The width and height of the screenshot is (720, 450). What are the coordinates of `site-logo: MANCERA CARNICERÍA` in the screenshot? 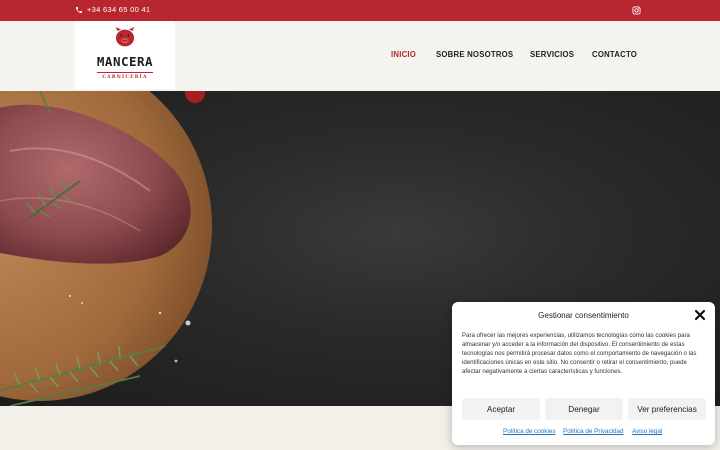 It's located at (125, 55).